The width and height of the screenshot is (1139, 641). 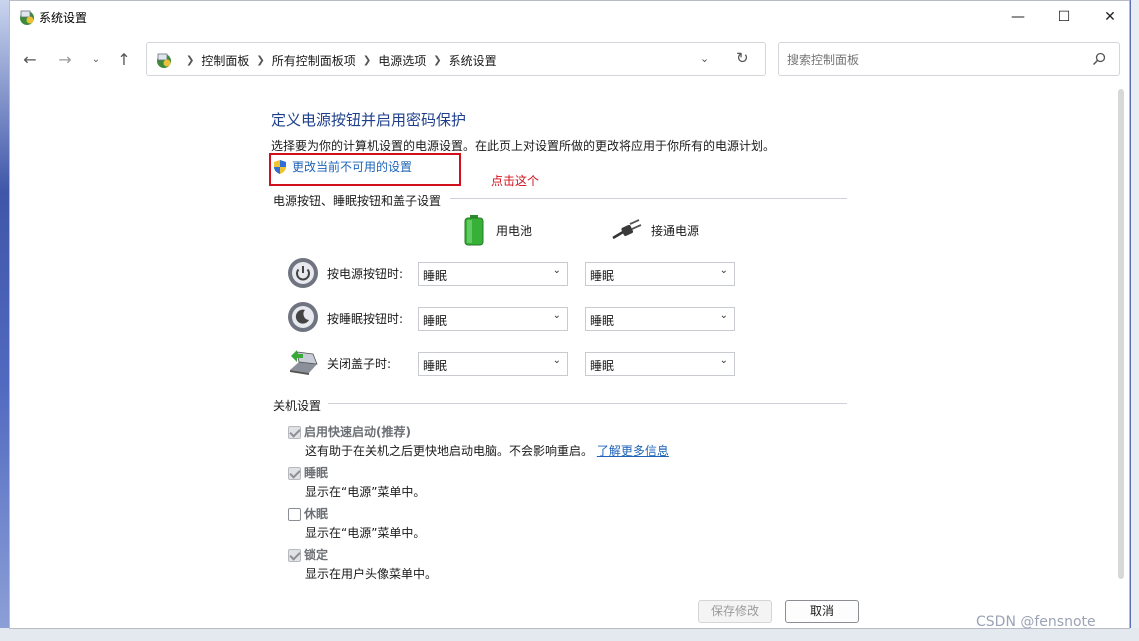 What do you see at coordinates (294, 432) in the screenshot?
I see `fast-startup-checkbox` at bounding box center [294, 432].